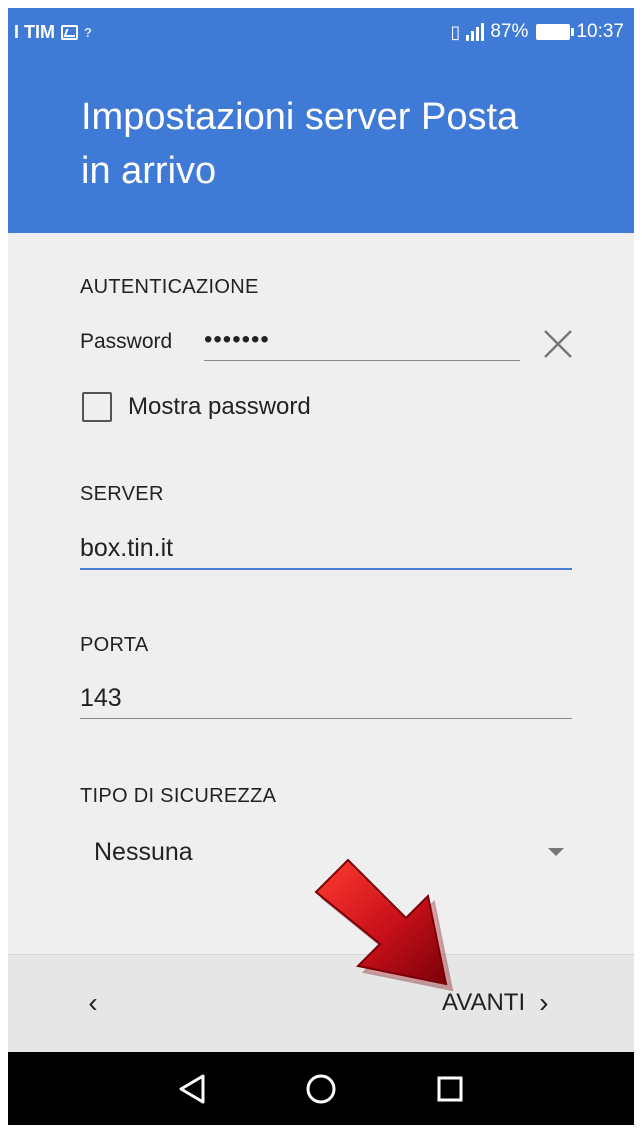  I want to click on section-label-port: PORTA, so click(114, 645).